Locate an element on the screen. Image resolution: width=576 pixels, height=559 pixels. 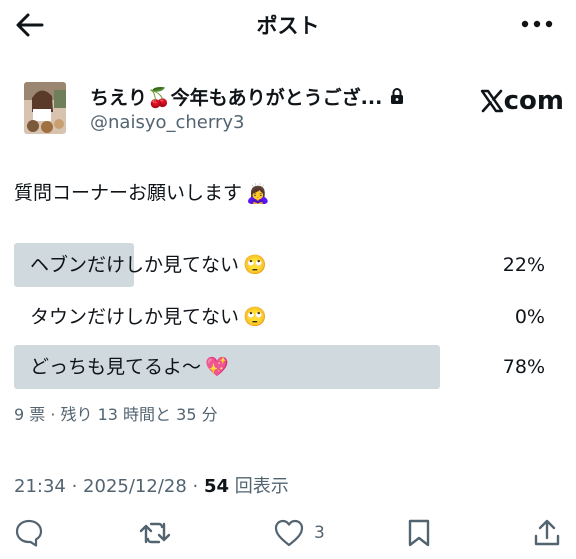
lock-icon is located at coordinates (397, 96).